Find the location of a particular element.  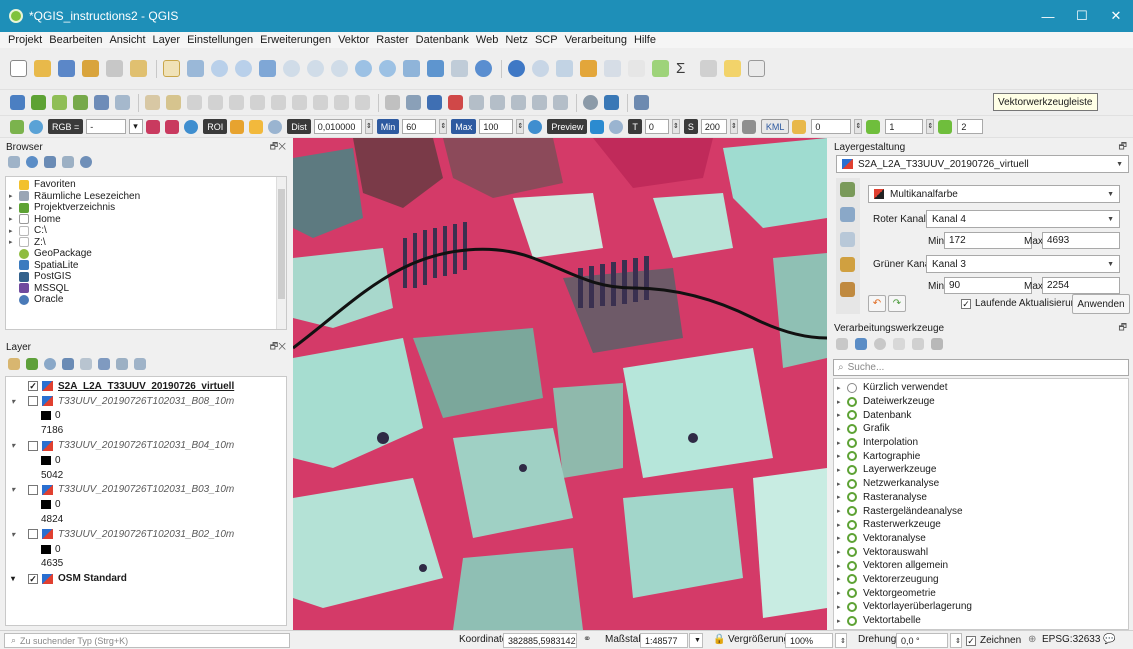

locator-search-input: ⌕ Zu suchender Typ (Strg+K) is located at coordinates (147, 640).